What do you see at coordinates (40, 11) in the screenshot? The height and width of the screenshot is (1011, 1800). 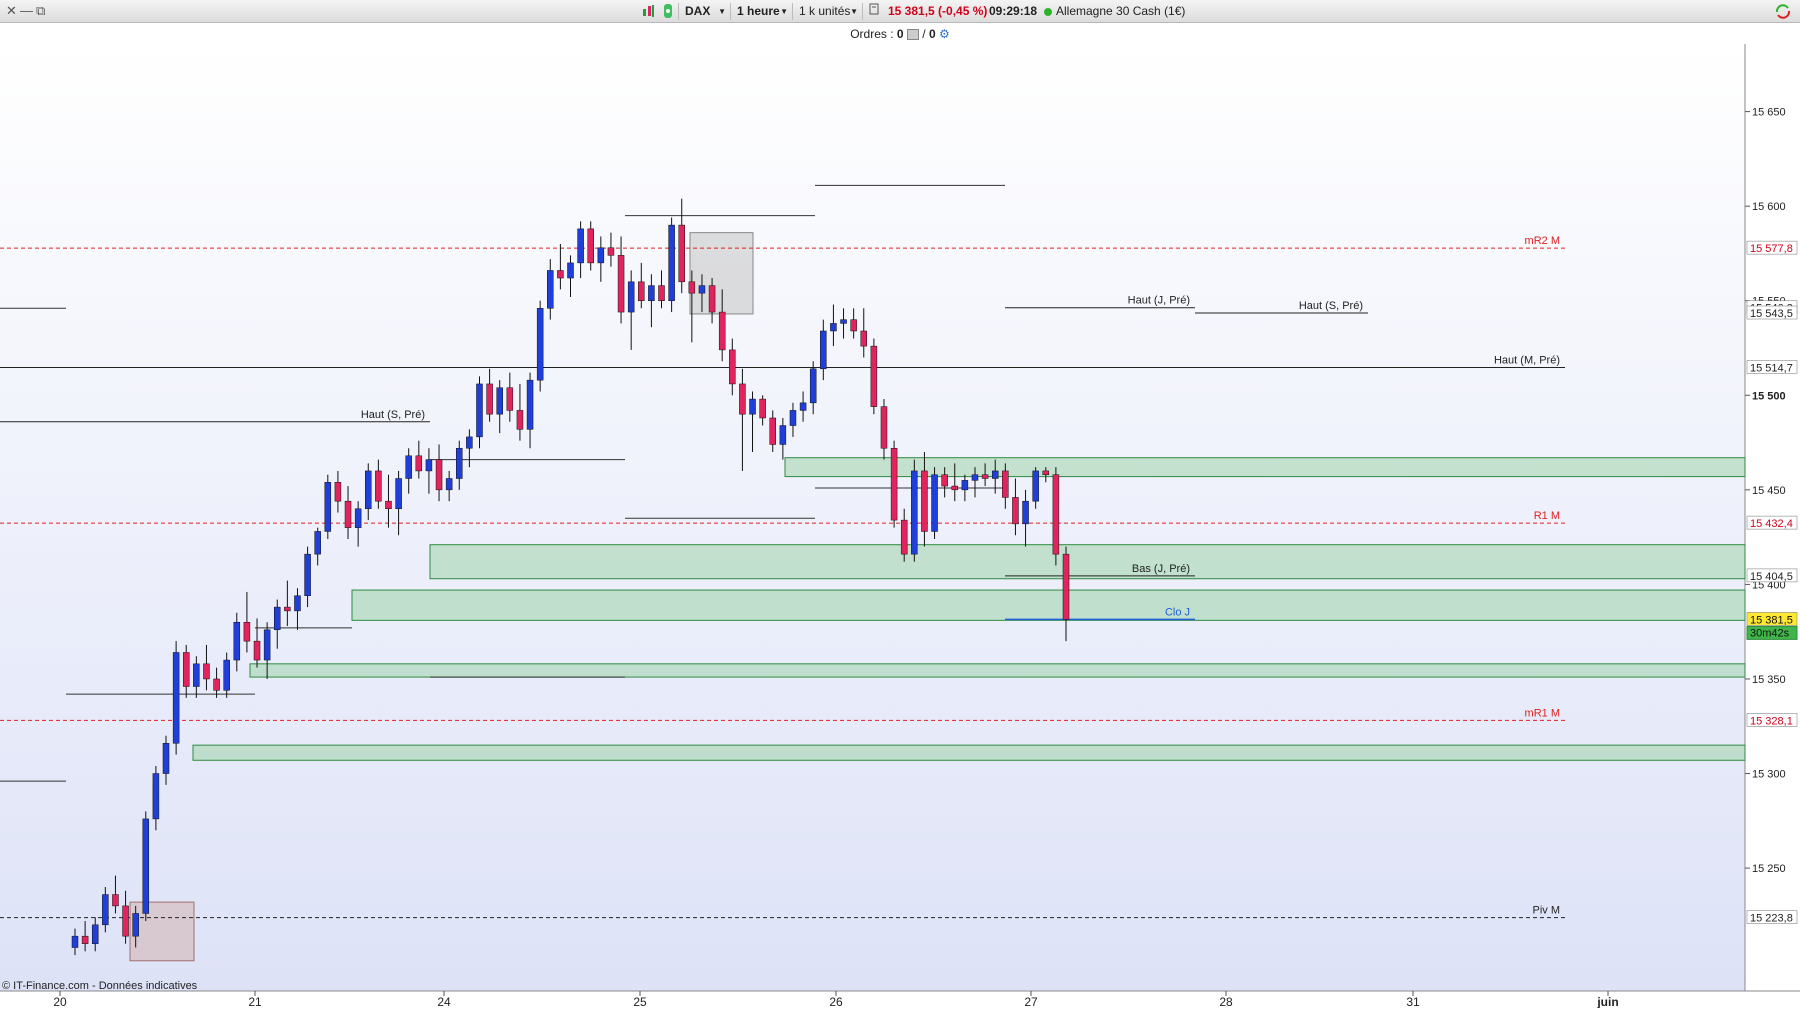 I see `restore-window-icon: ⧉` at bounding box center [40, 11].